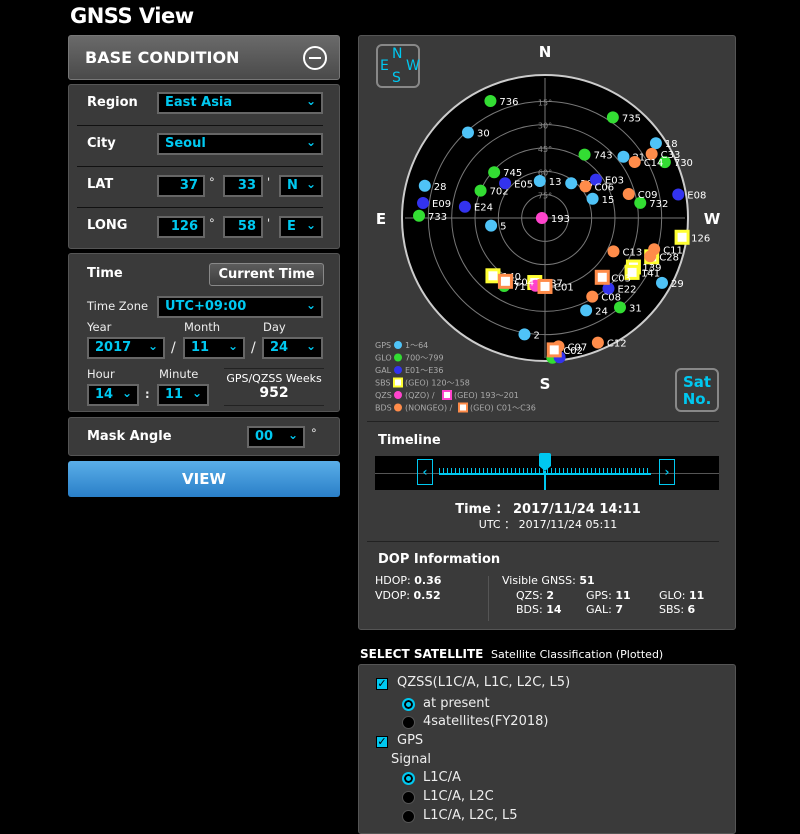 The image size is (800, 834). What do you see at coordinates (712, 219) in the screenshot?
I see `direction-w: W` at bounding box center [712, 219].